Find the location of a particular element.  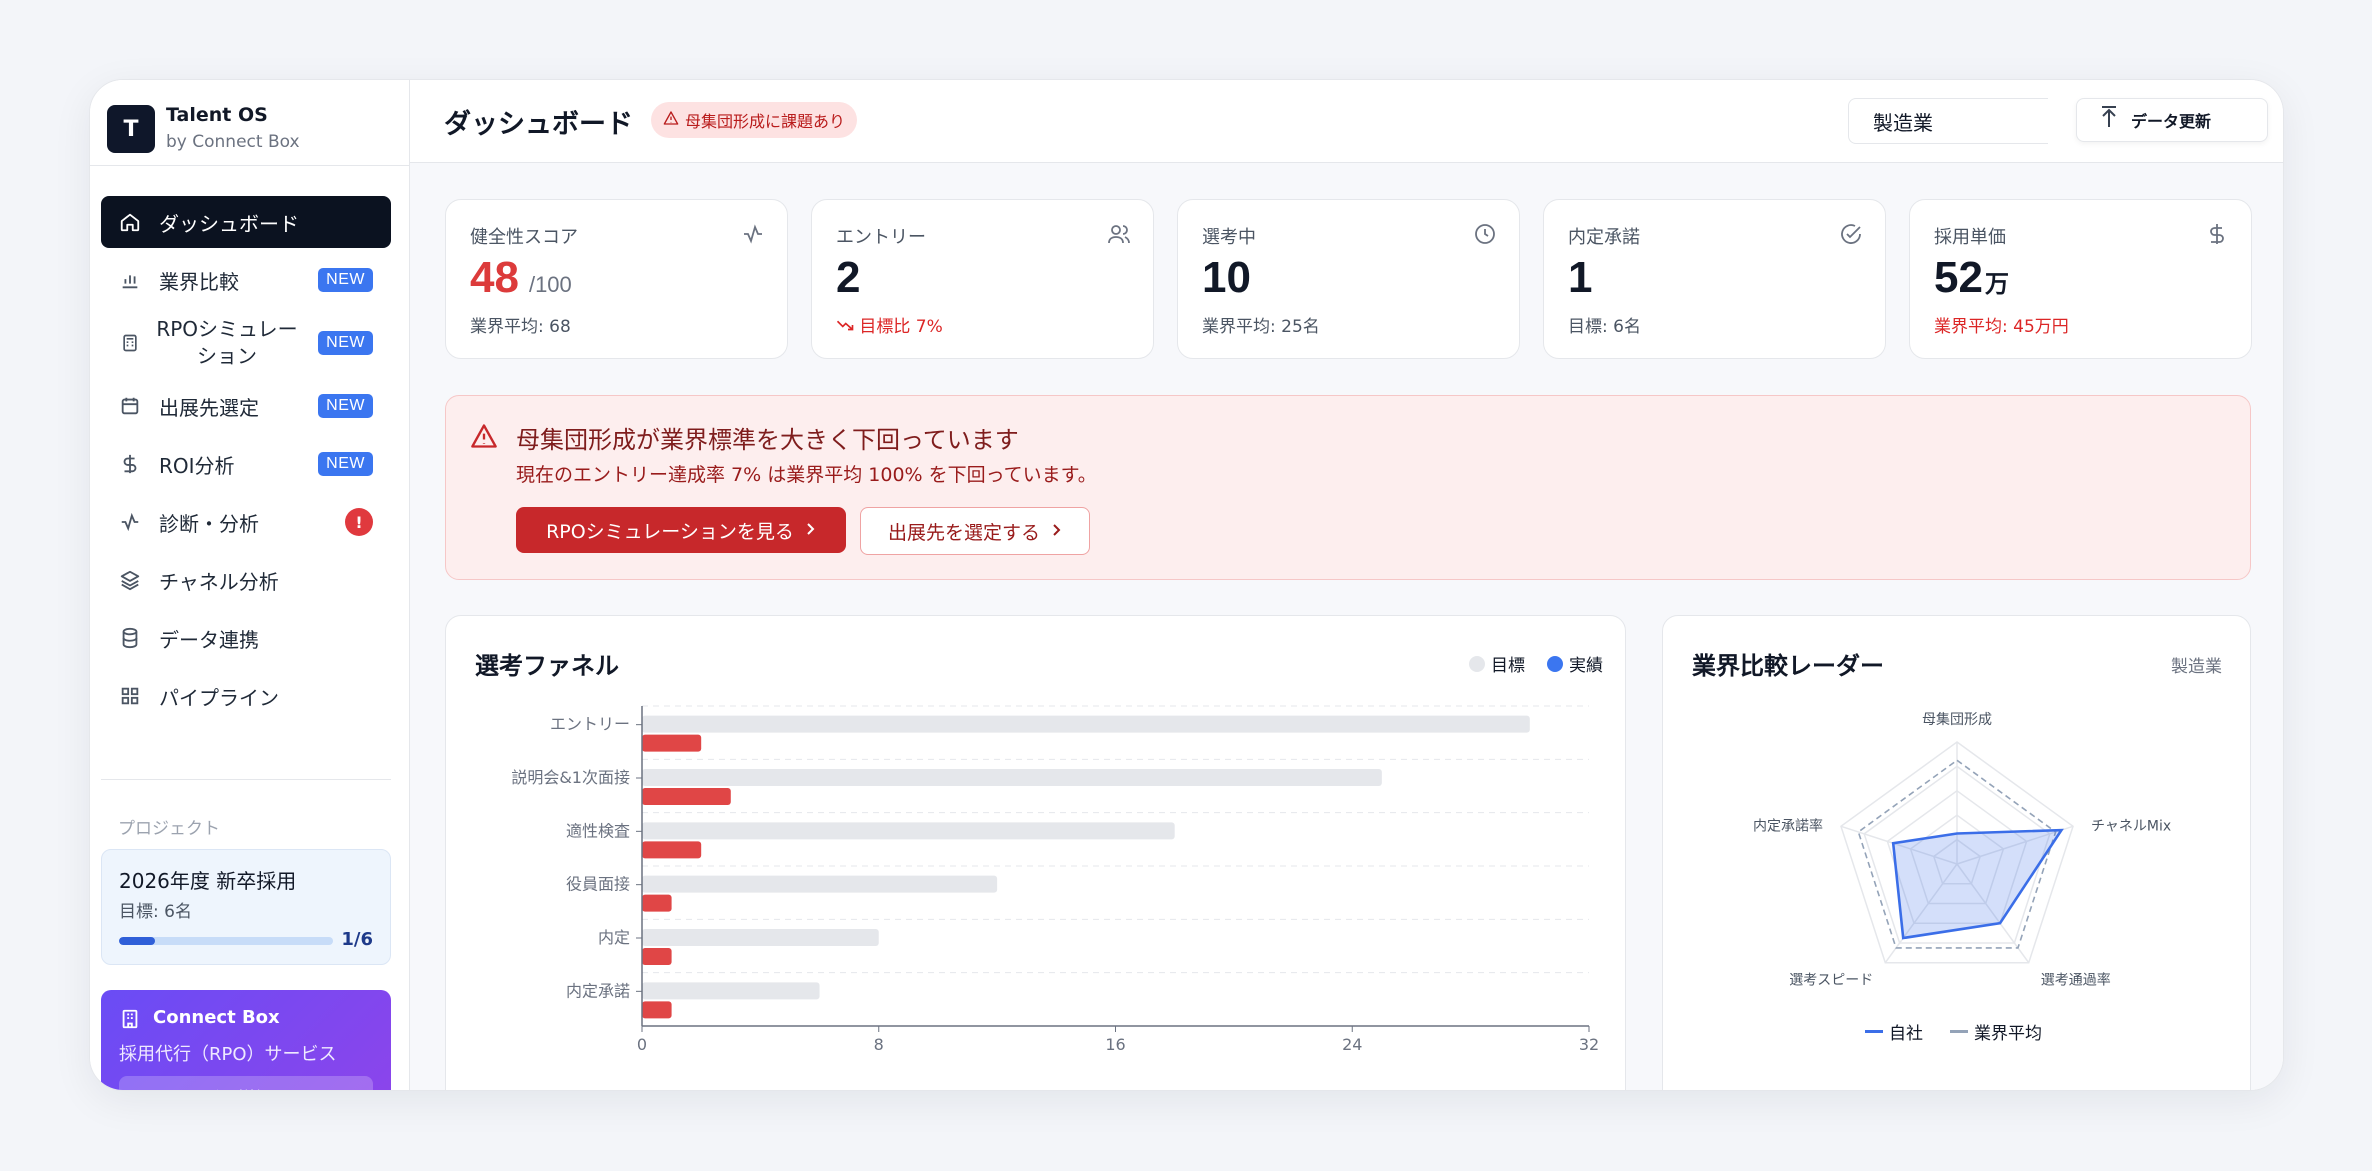

x-tick-label: 32 is located at coordinates (1589, 1044).